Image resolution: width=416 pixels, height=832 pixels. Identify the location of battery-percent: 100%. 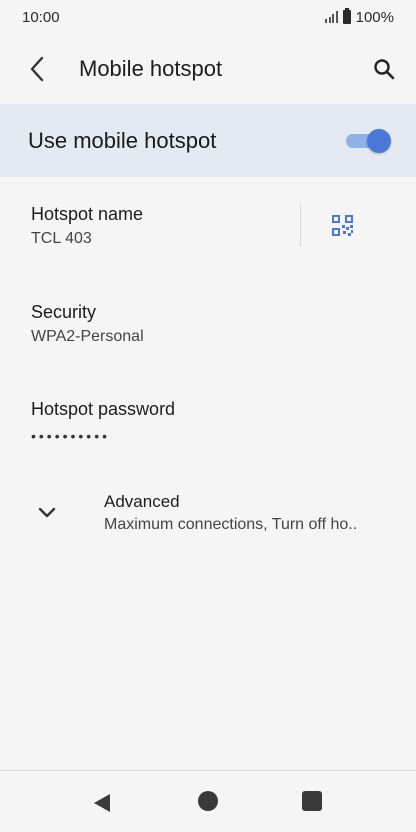
(374, 17).